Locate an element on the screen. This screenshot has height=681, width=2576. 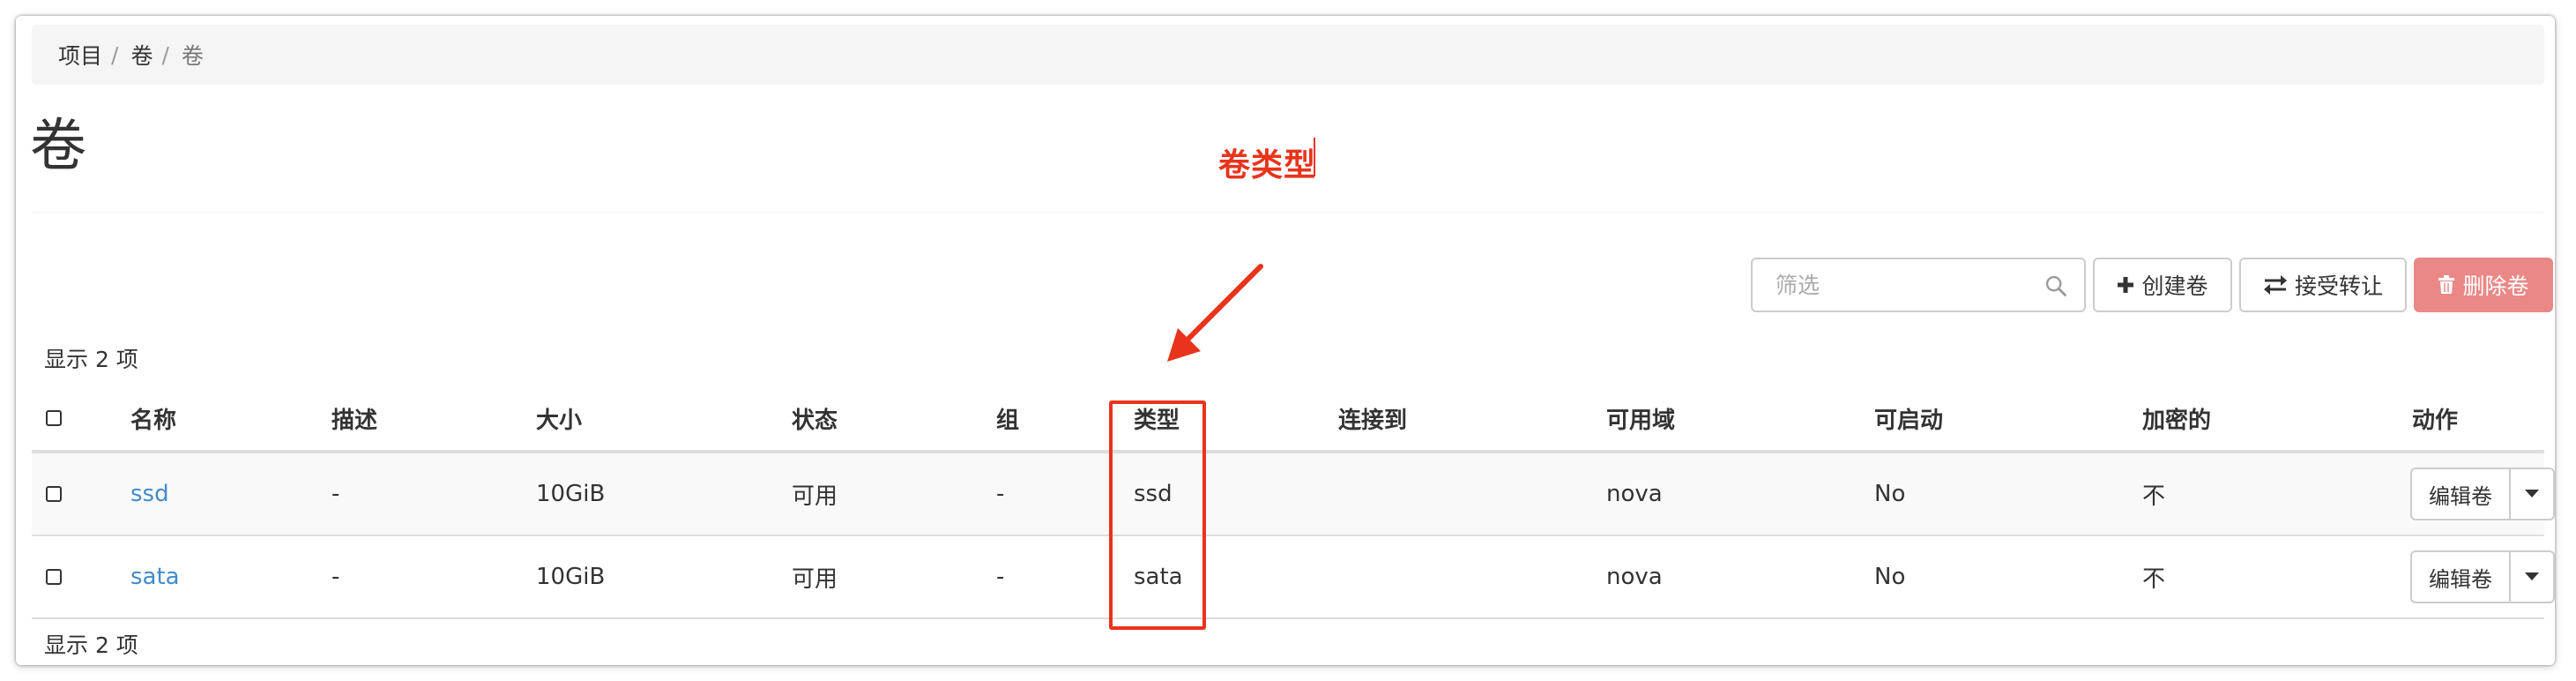
annotation-label: 卷类型 is located at coordinates (1268, 165).